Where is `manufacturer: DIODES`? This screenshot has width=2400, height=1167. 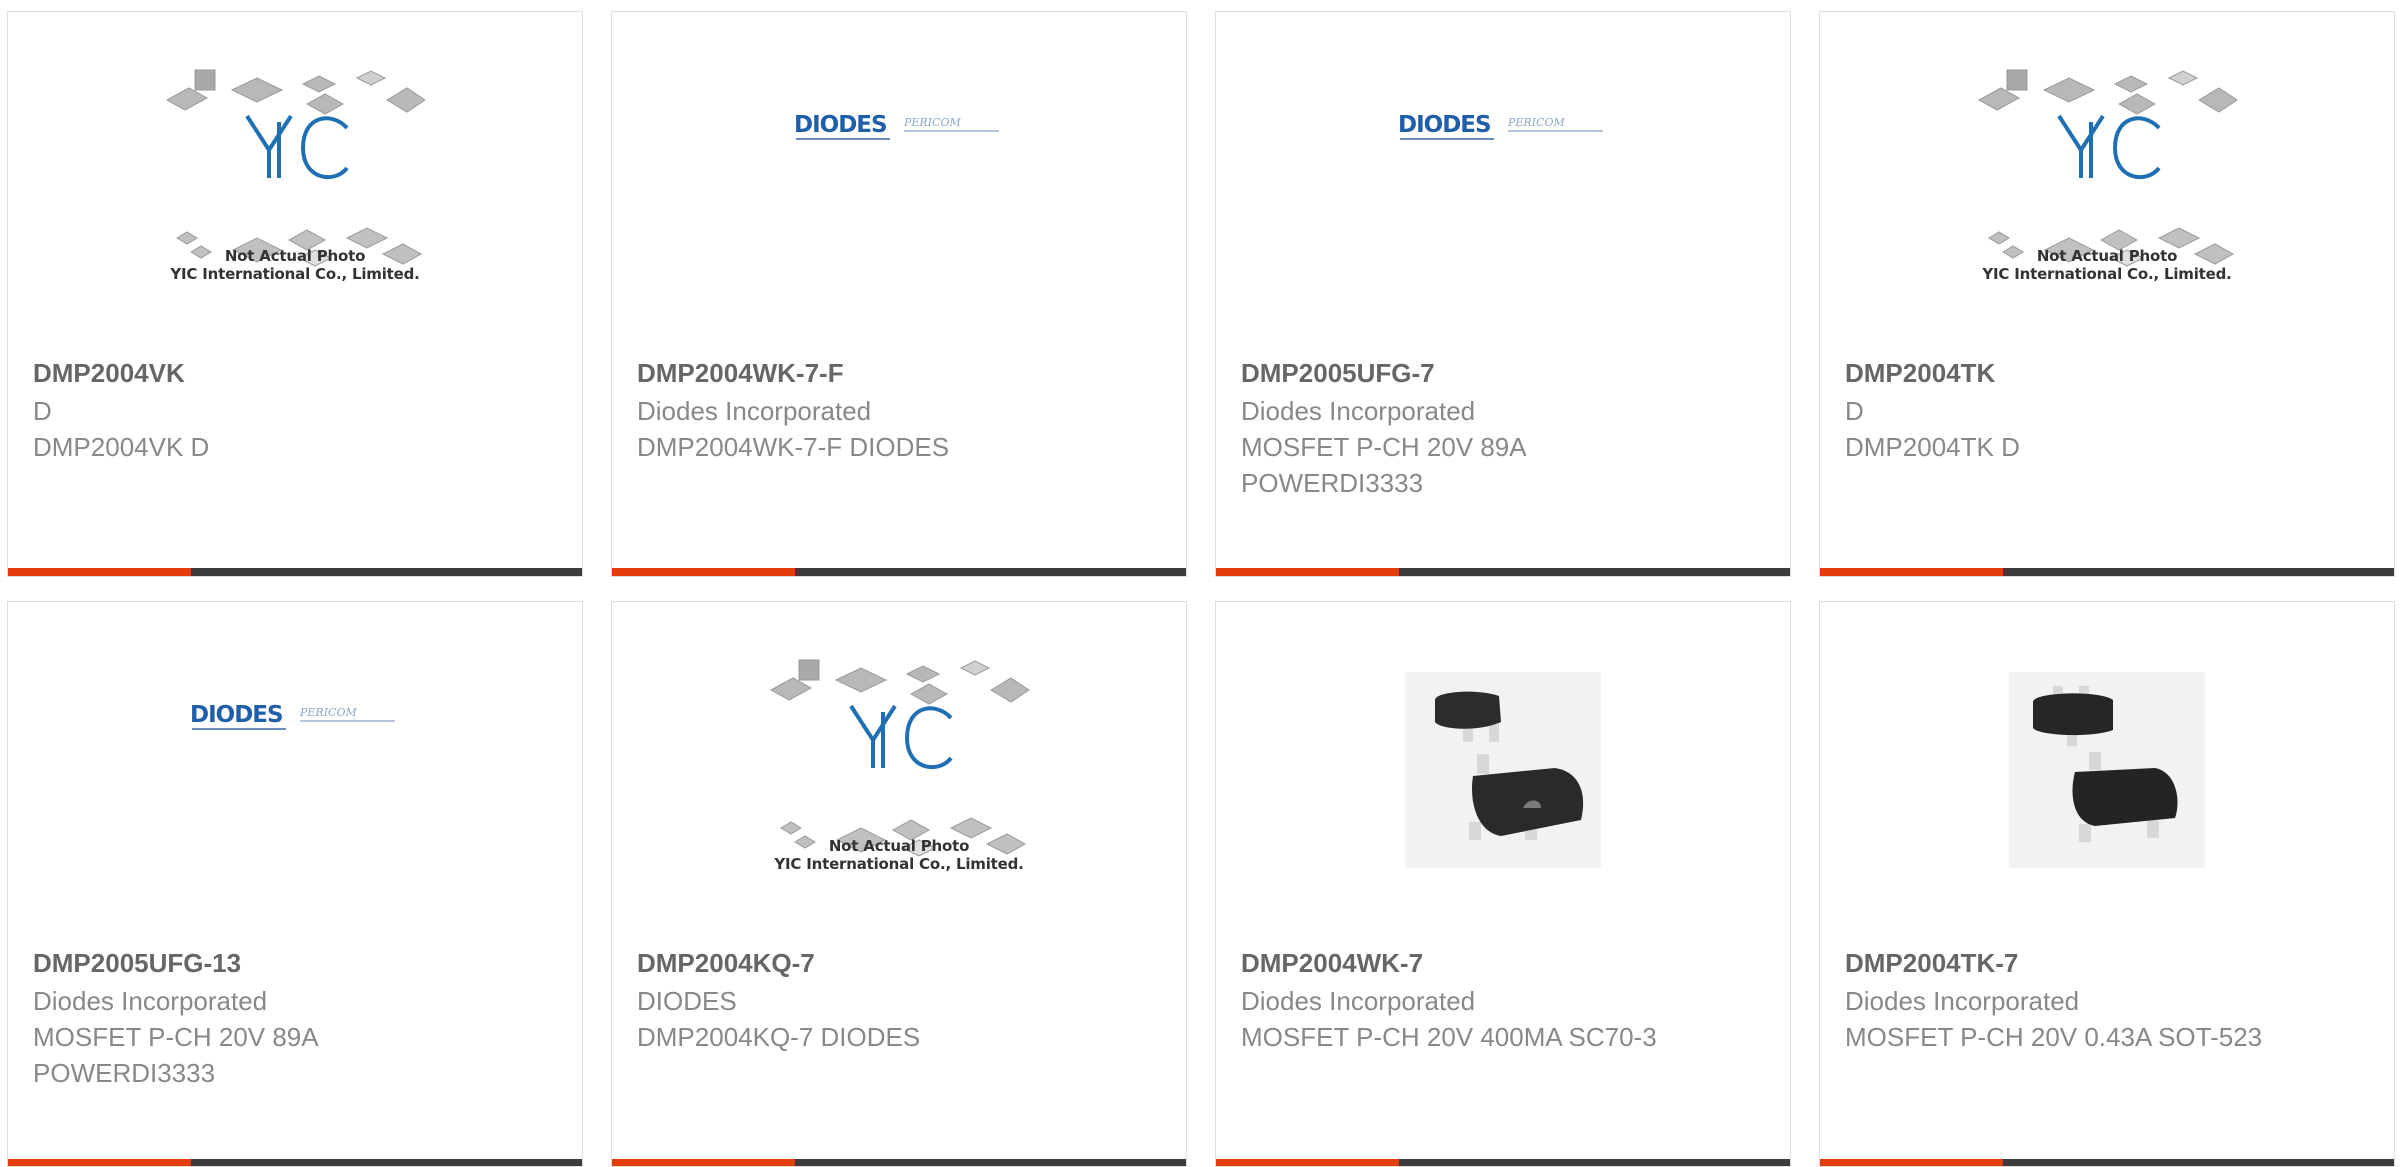
manufacturer: DIODES is located at coordinates (687, 1001).